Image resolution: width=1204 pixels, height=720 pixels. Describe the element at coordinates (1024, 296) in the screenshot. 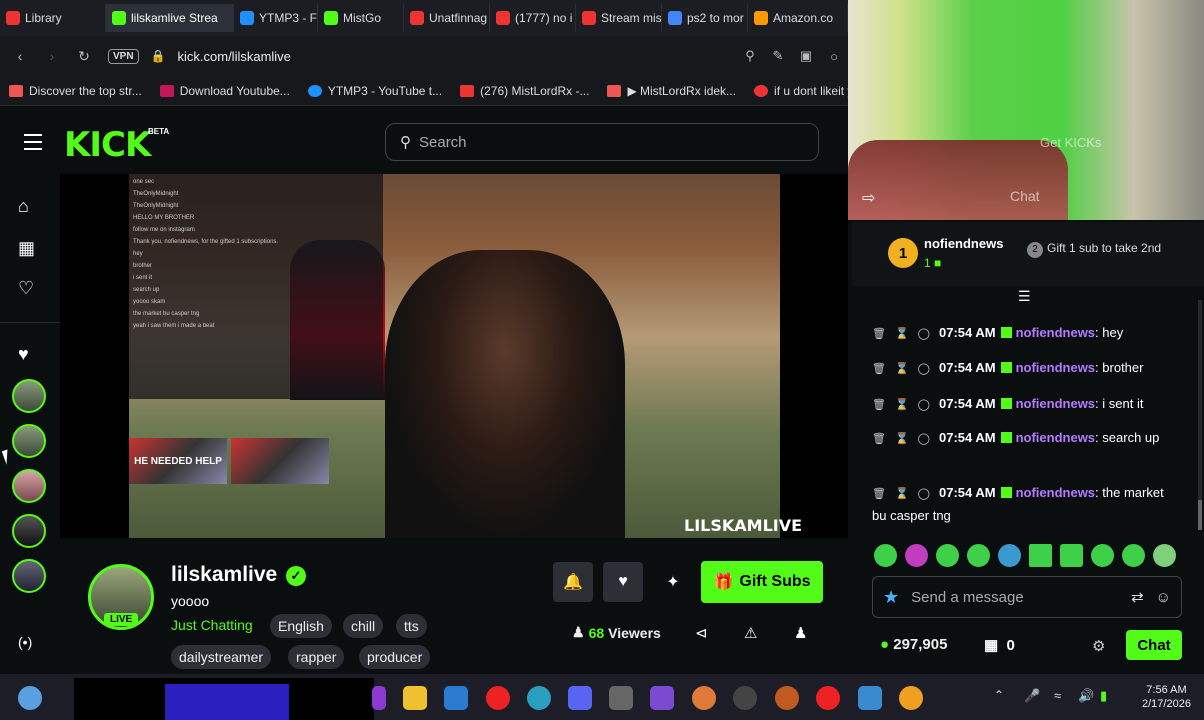

I see `pinned-toggle-icon: ☰` at that location.